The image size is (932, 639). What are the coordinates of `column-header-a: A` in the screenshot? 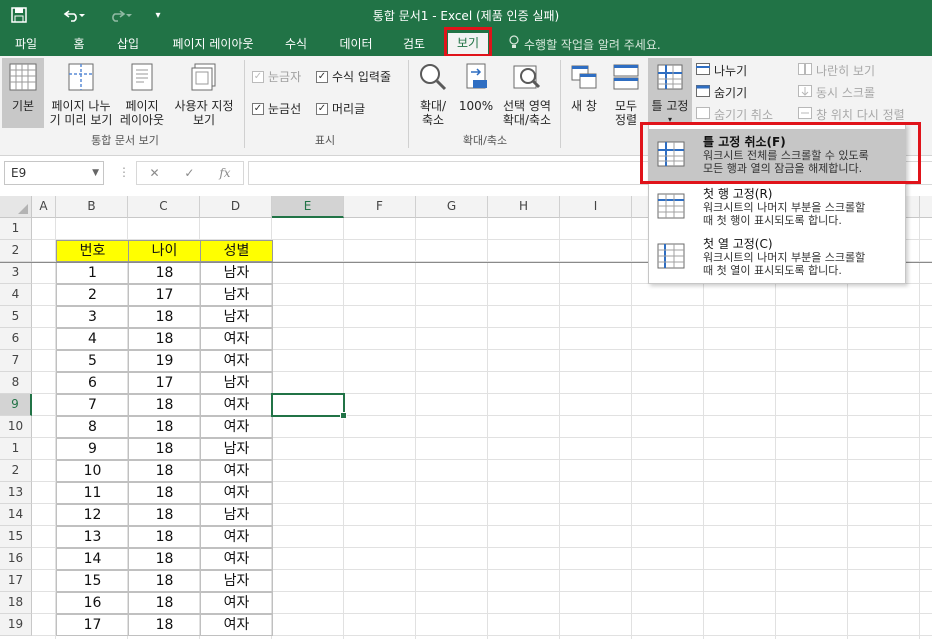 It's located at (44, 207).